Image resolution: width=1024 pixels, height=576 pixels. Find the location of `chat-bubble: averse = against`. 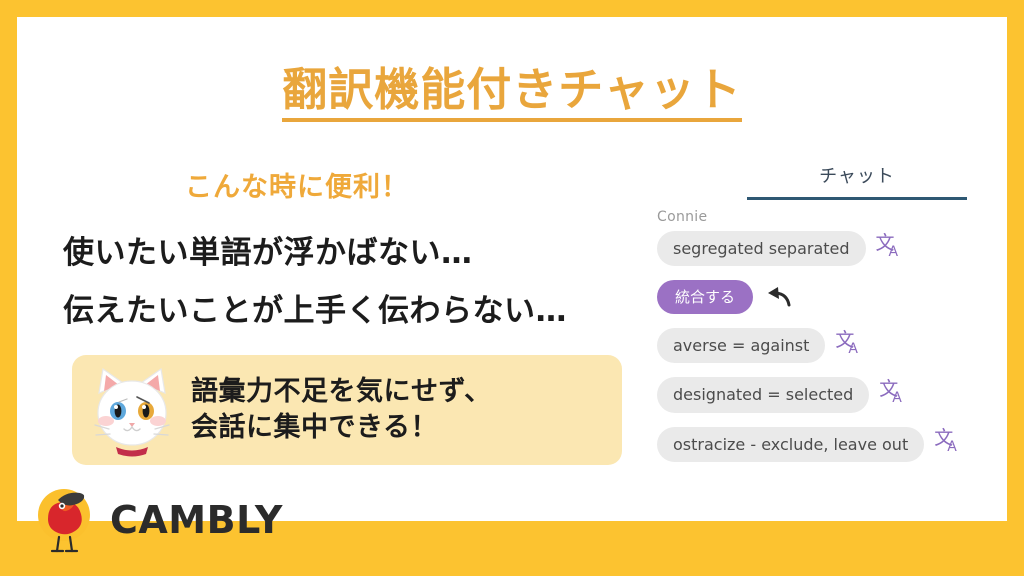

chat-bubble: averse = against is located at coordinates (741, 346).